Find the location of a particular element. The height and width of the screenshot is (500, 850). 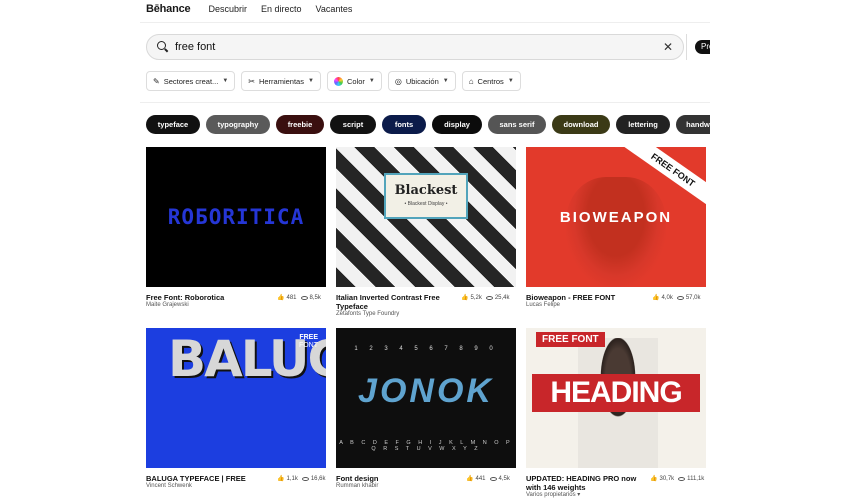

project-thumbnail: FREE FONT HEADING is located at coordinates (616, 398).